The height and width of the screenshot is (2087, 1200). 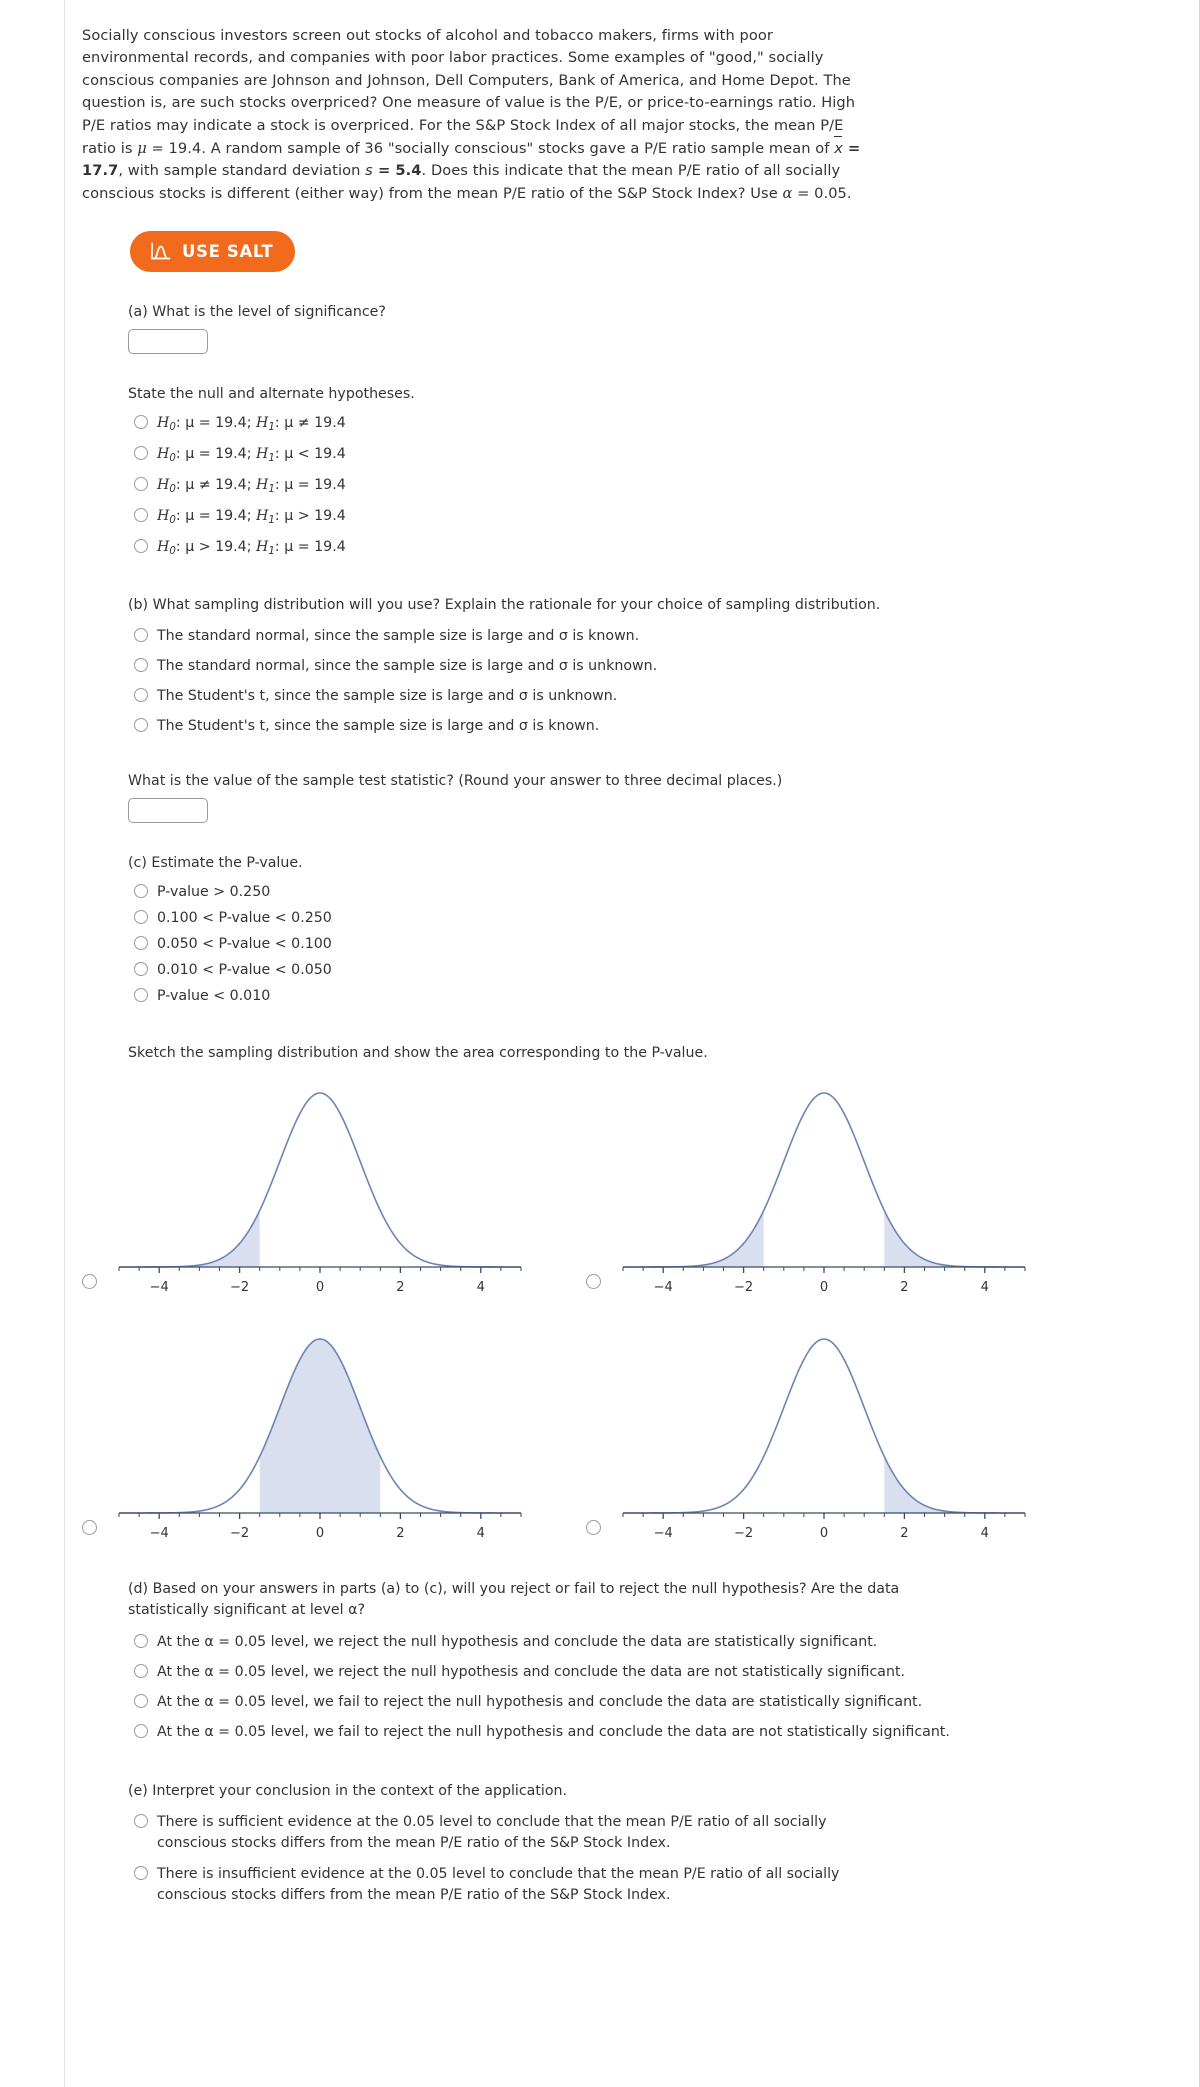 I want to click on graph-option-bottom-right: −4 −2 0 2 4, so click(x=838, y=1434).